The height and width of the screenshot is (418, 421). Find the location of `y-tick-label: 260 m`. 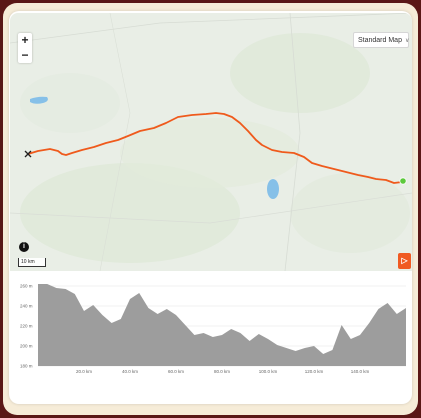

y-tick-label: 260 m is located at coordinates (26, 286).